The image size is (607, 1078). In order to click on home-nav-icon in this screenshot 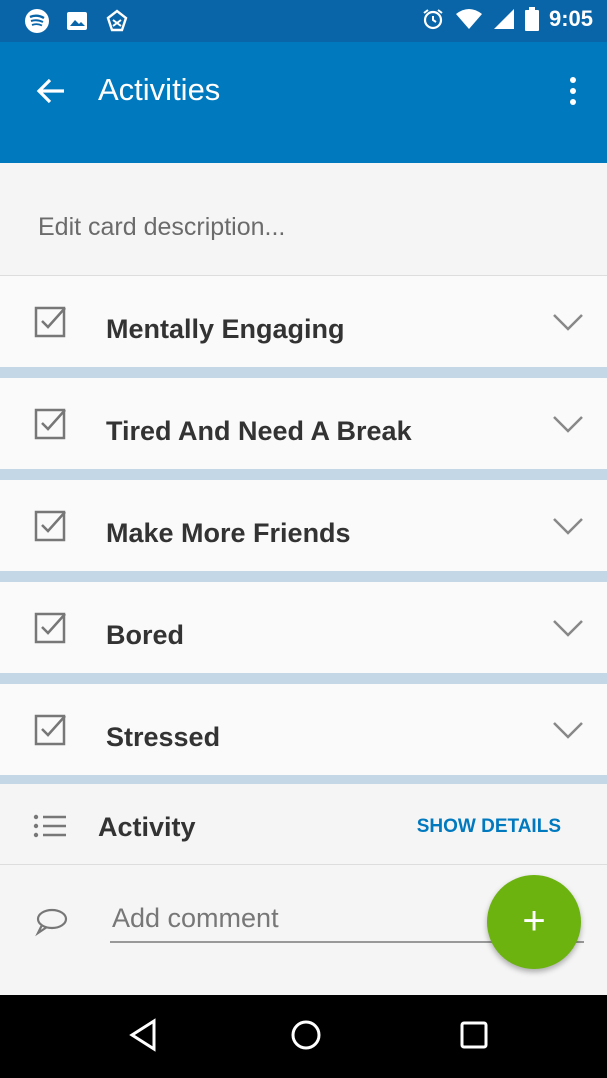, I will do `click(306, 1035)`.